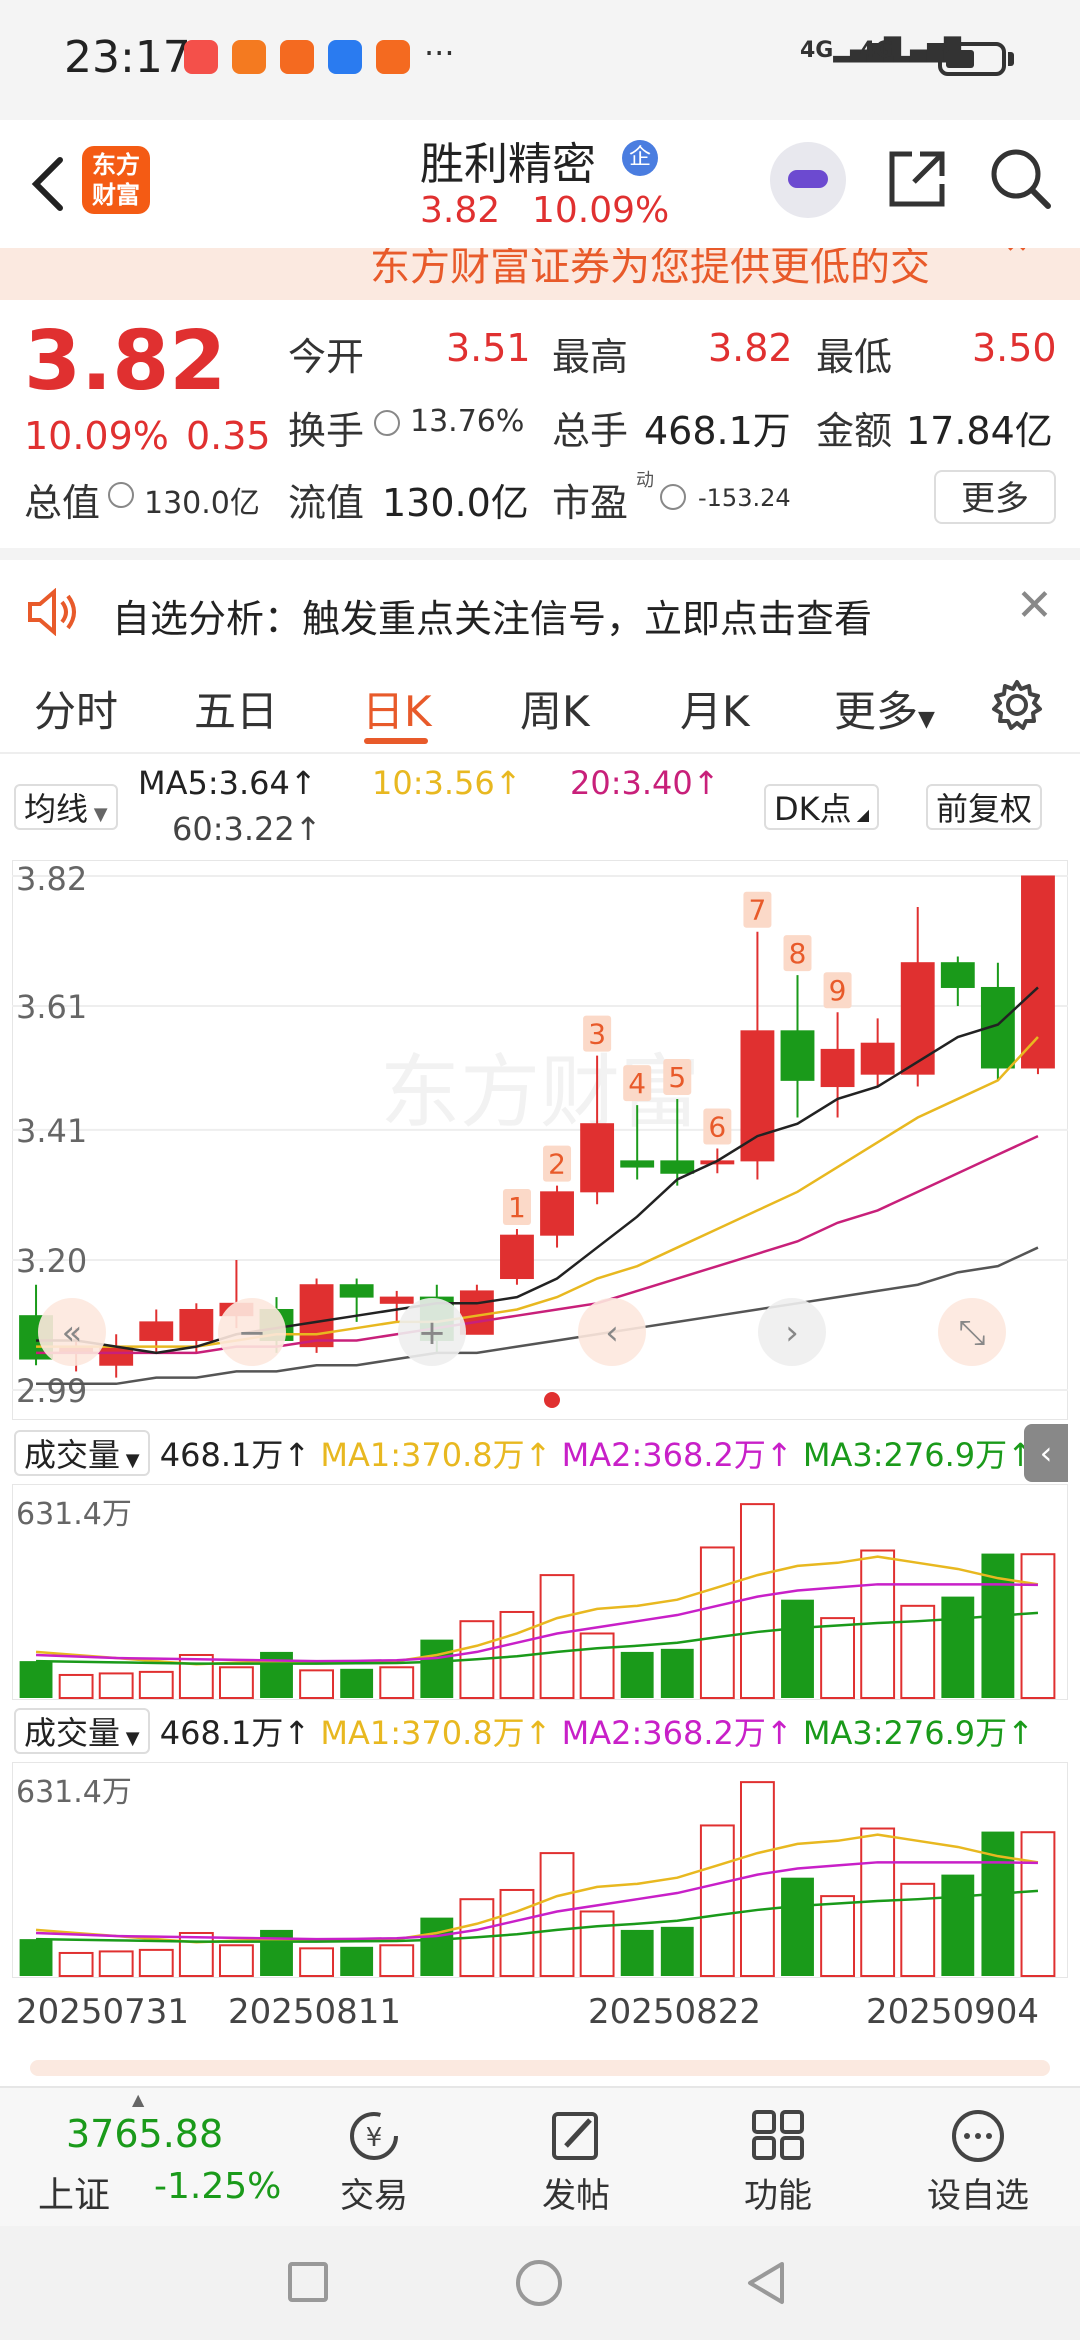 The width and height of the screenshot is (1080, 2340). Describe the element at coordinates (397, 708) in the screenshot. I see `tab-daily-k: 日K` at that location.